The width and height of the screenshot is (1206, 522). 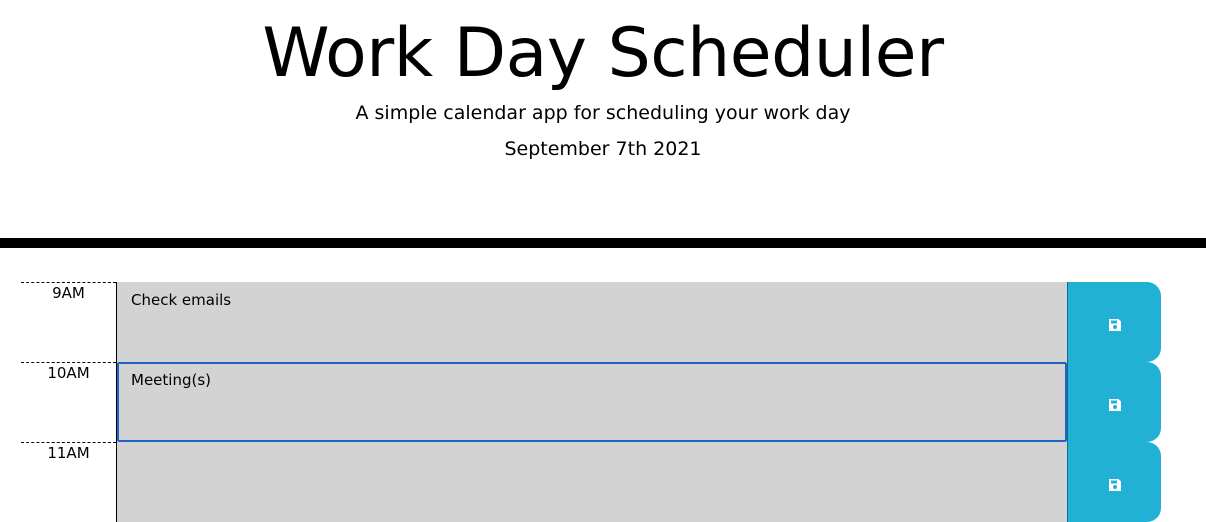 I want to click on timeblock-11am: 11AM, so click(x=591, y=482).